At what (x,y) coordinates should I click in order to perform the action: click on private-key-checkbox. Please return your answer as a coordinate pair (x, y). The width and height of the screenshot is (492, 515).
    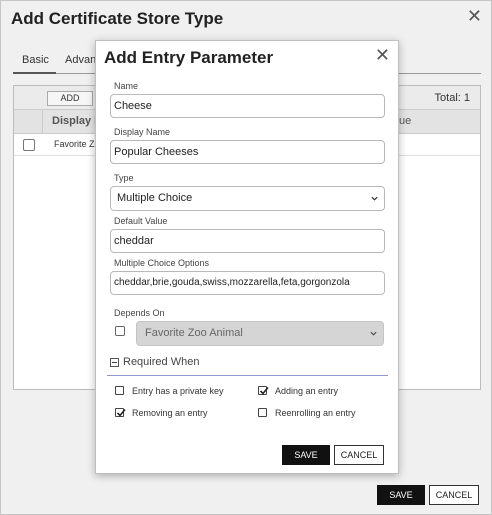
    Looking at the image, I should click on (119, 390).